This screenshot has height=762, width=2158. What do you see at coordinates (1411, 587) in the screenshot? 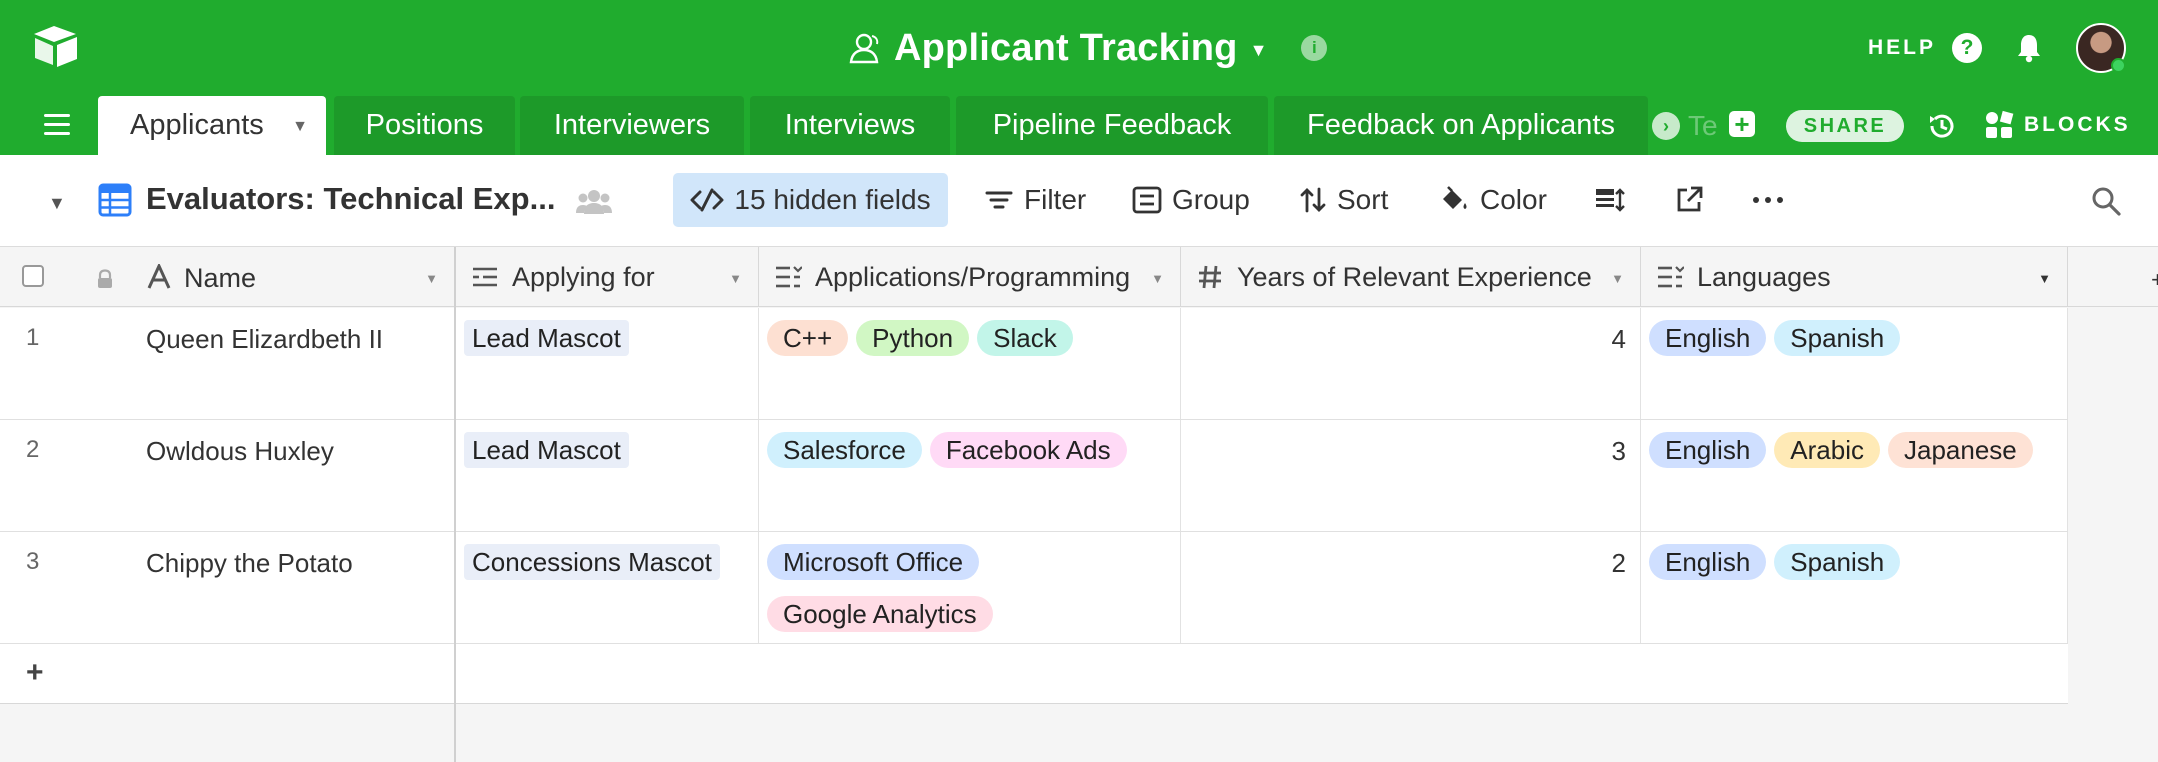
I see `cell-years-experience: 2` at bounding box center [1411, 587].